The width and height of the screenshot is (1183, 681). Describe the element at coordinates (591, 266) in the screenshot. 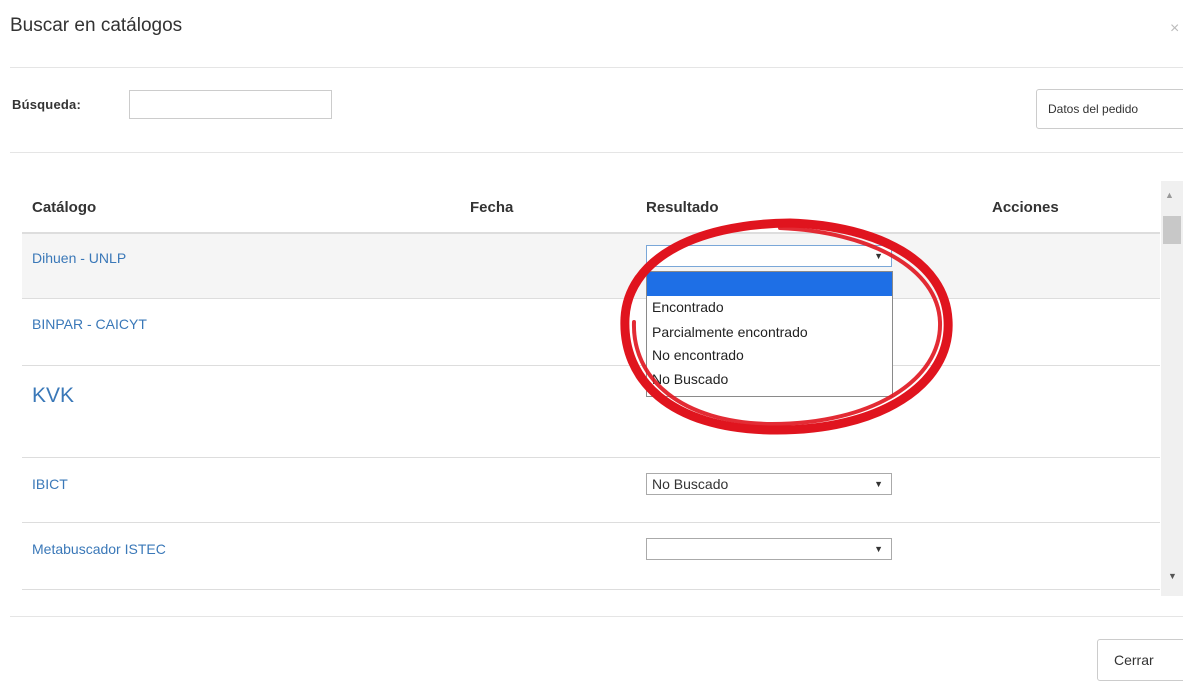

I see `table-row` at that location.